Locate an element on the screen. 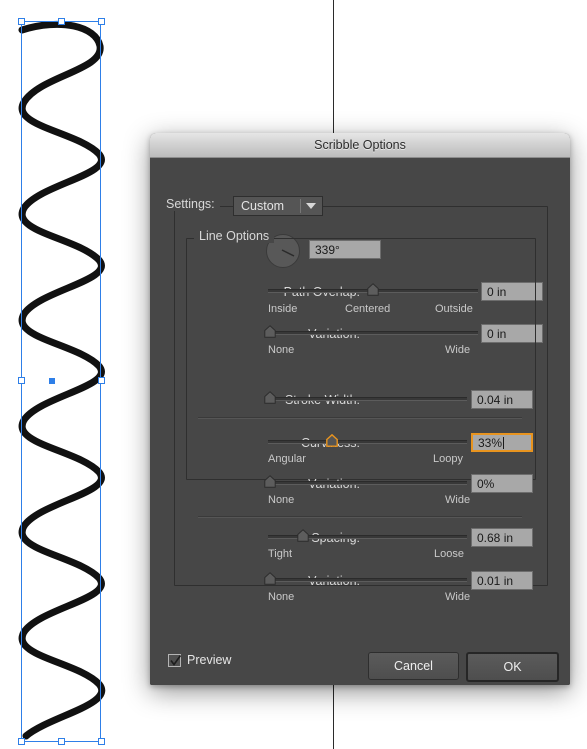  ok-button-label: OK is located at coordinates (512, 667).